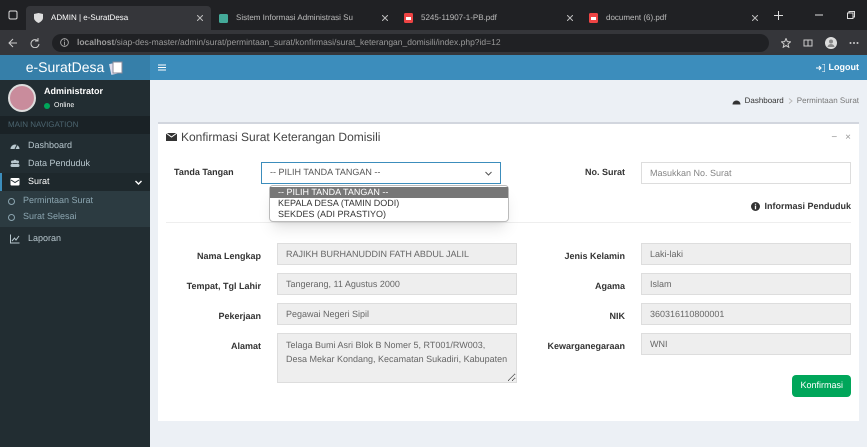 Image resolution: width=867 pixels, height=447 pixels. What do you see at coordinates (673, 18) in the screenshot?
I see `browser-tab: document (6).pdf` at bounding box center [673, 18].